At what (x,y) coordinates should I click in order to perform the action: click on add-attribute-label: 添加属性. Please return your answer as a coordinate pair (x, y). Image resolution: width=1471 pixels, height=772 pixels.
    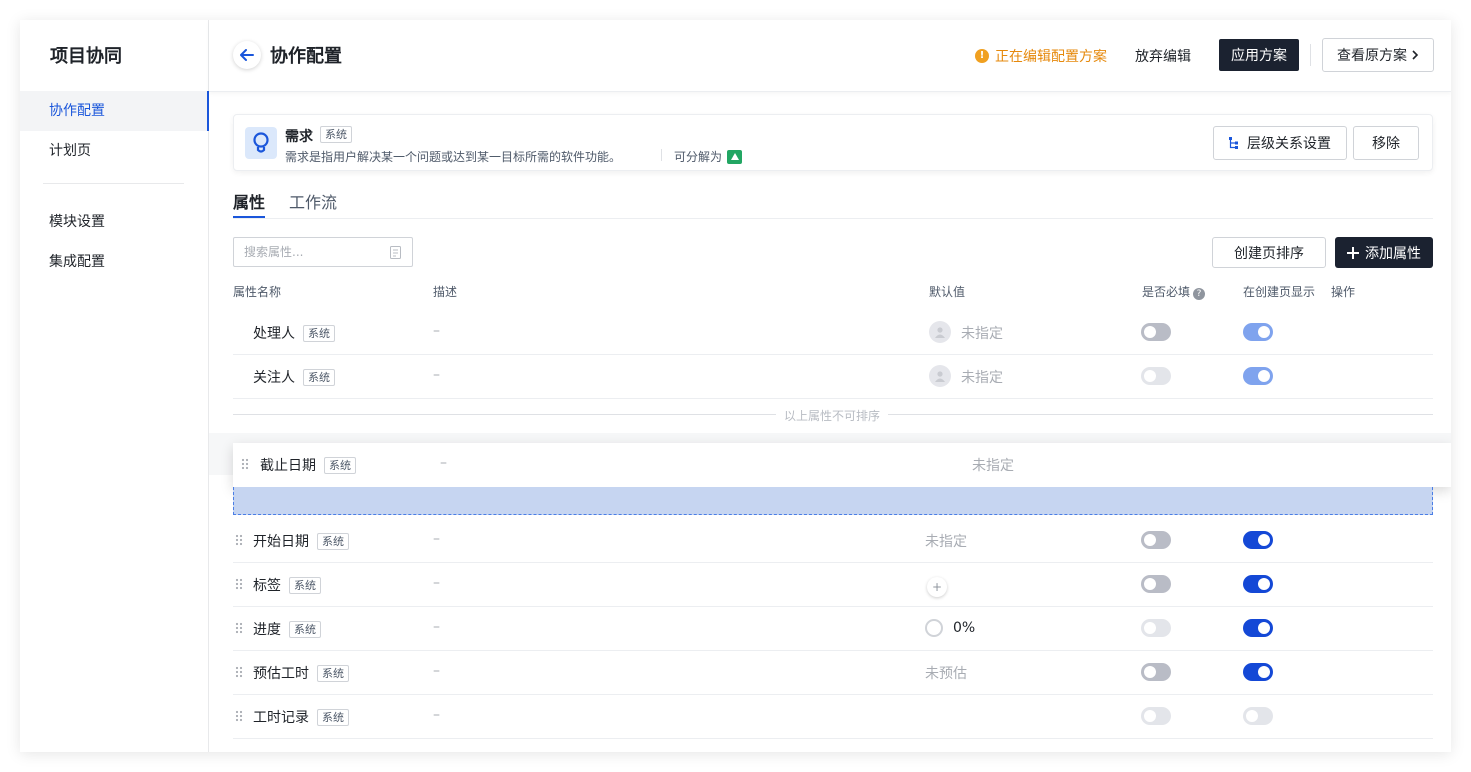
    Looking at the image, I should click on (1393, 253).